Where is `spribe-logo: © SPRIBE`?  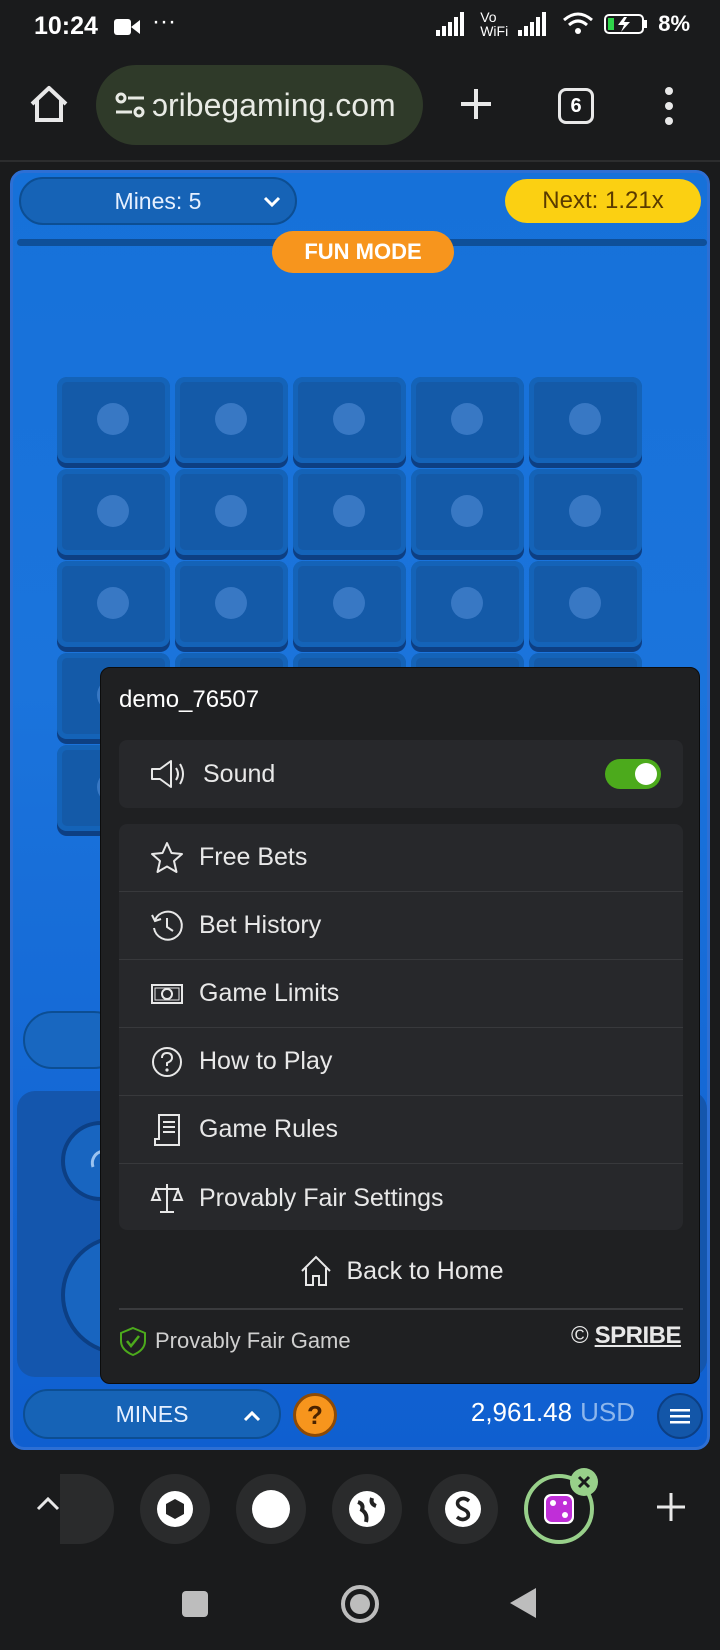
spribe-logo: © SPRIBE is located at coordinates (626, 1336).